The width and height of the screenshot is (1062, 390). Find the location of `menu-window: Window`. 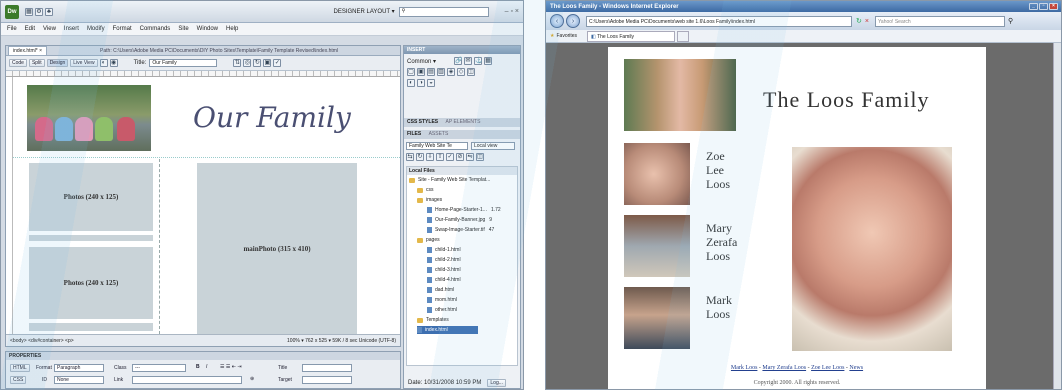

menu-window: Window is located at coordinates (207, 29).